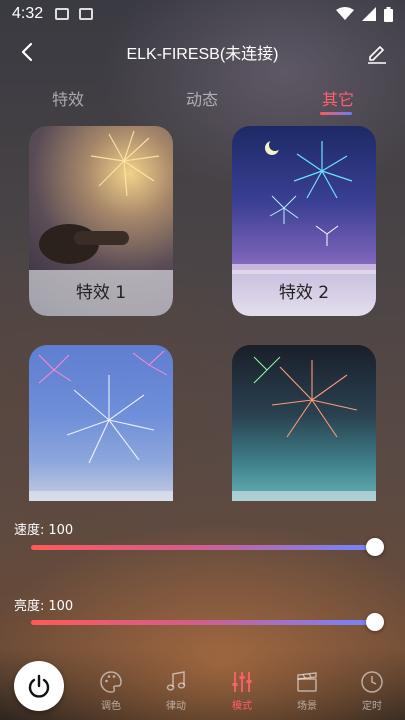  Describe the element at coordinates (372, 682) in the screenshot. I see `clock-icon` at that location.